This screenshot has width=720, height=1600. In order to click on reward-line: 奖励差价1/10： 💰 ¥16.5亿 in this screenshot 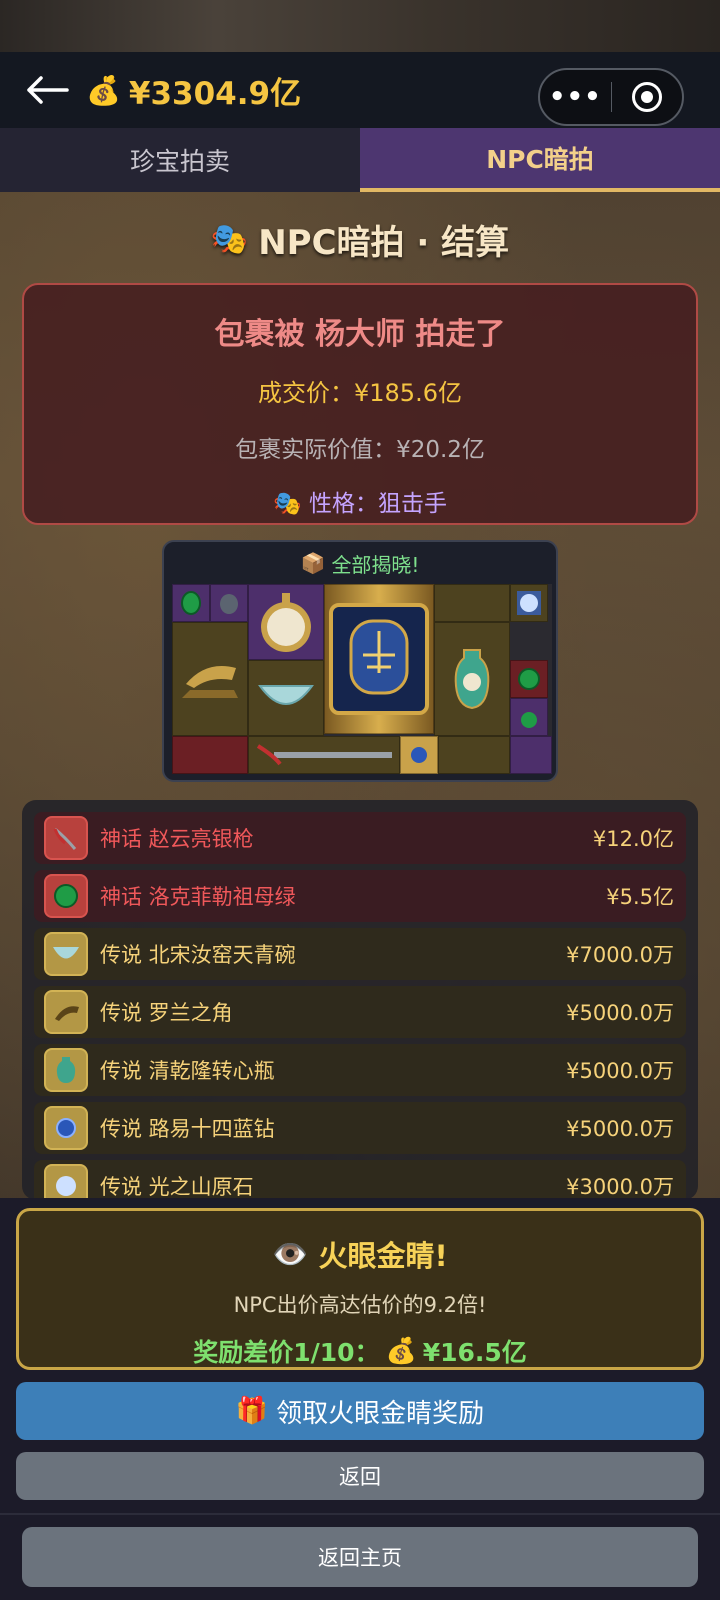, I will do `click(360, 1351)`.